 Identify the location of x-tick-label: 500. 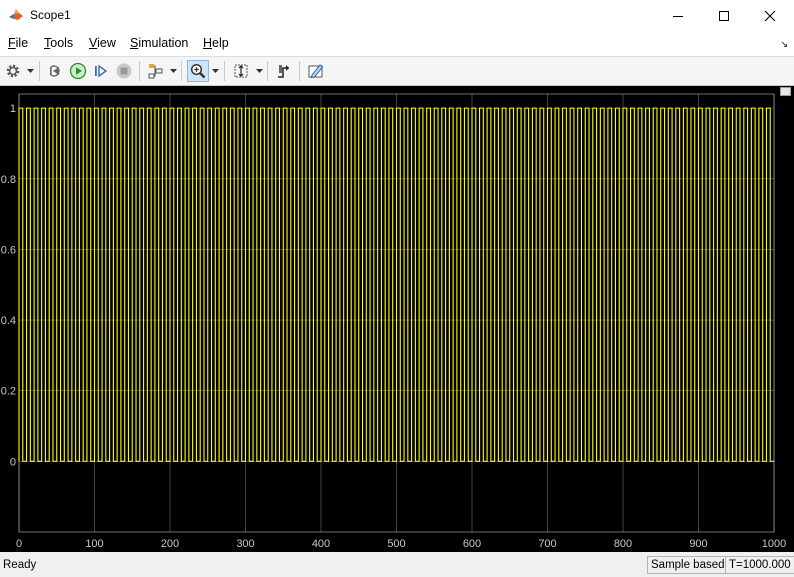
(396, 544).